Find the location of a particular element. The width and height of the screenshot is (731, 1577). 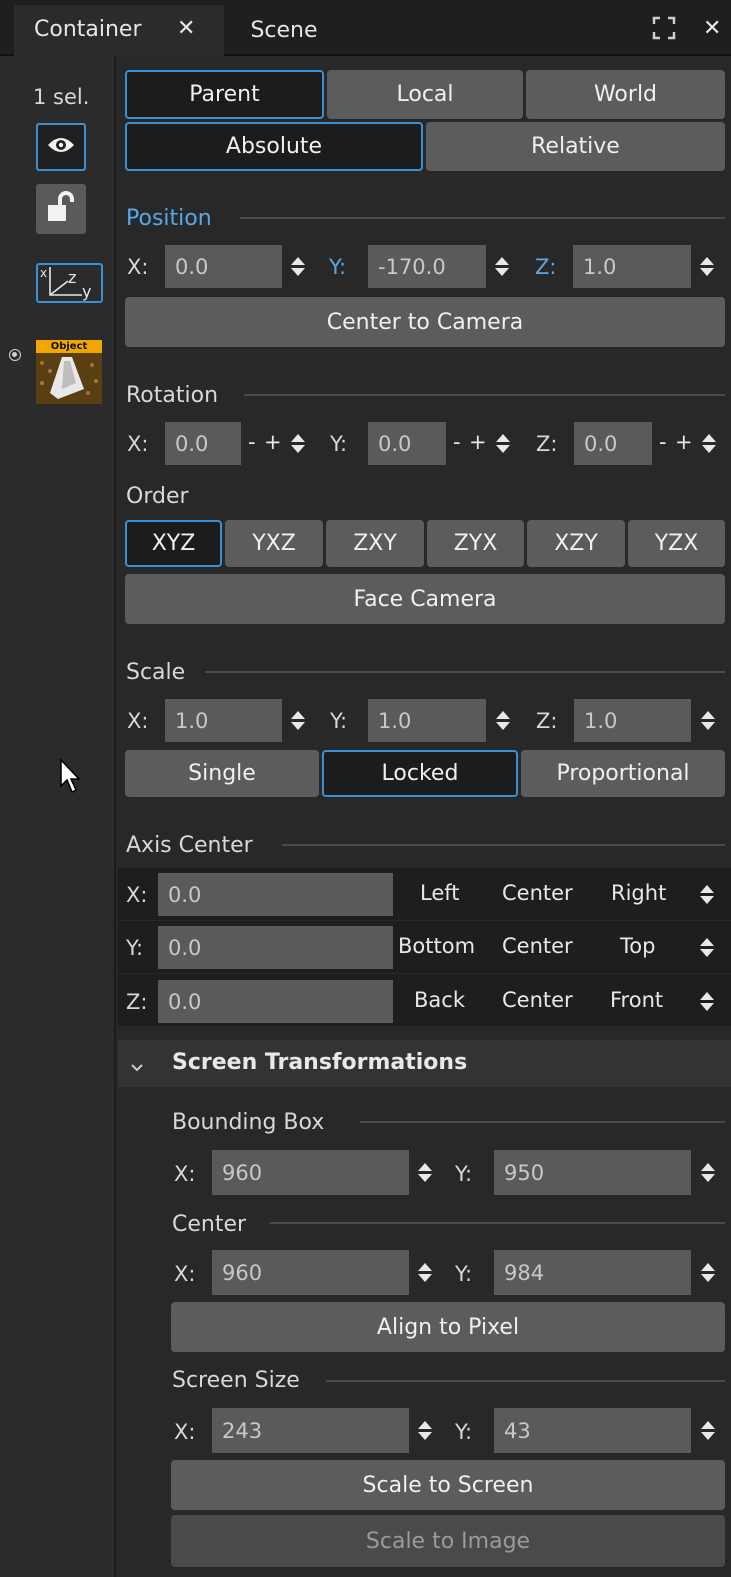

center-x-input: 960 is located at coordinates (310, 1272).